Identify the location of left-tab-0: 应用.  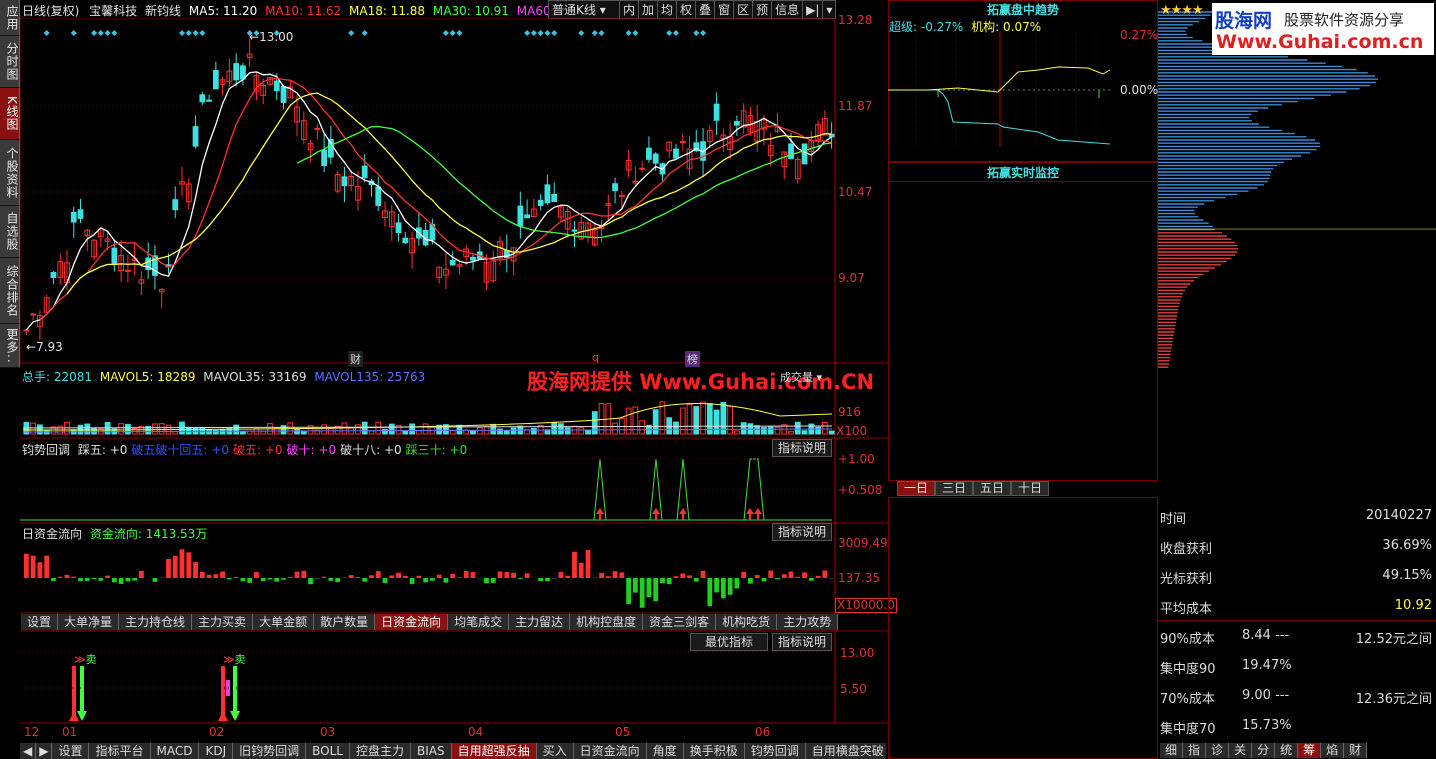
(10, 18).